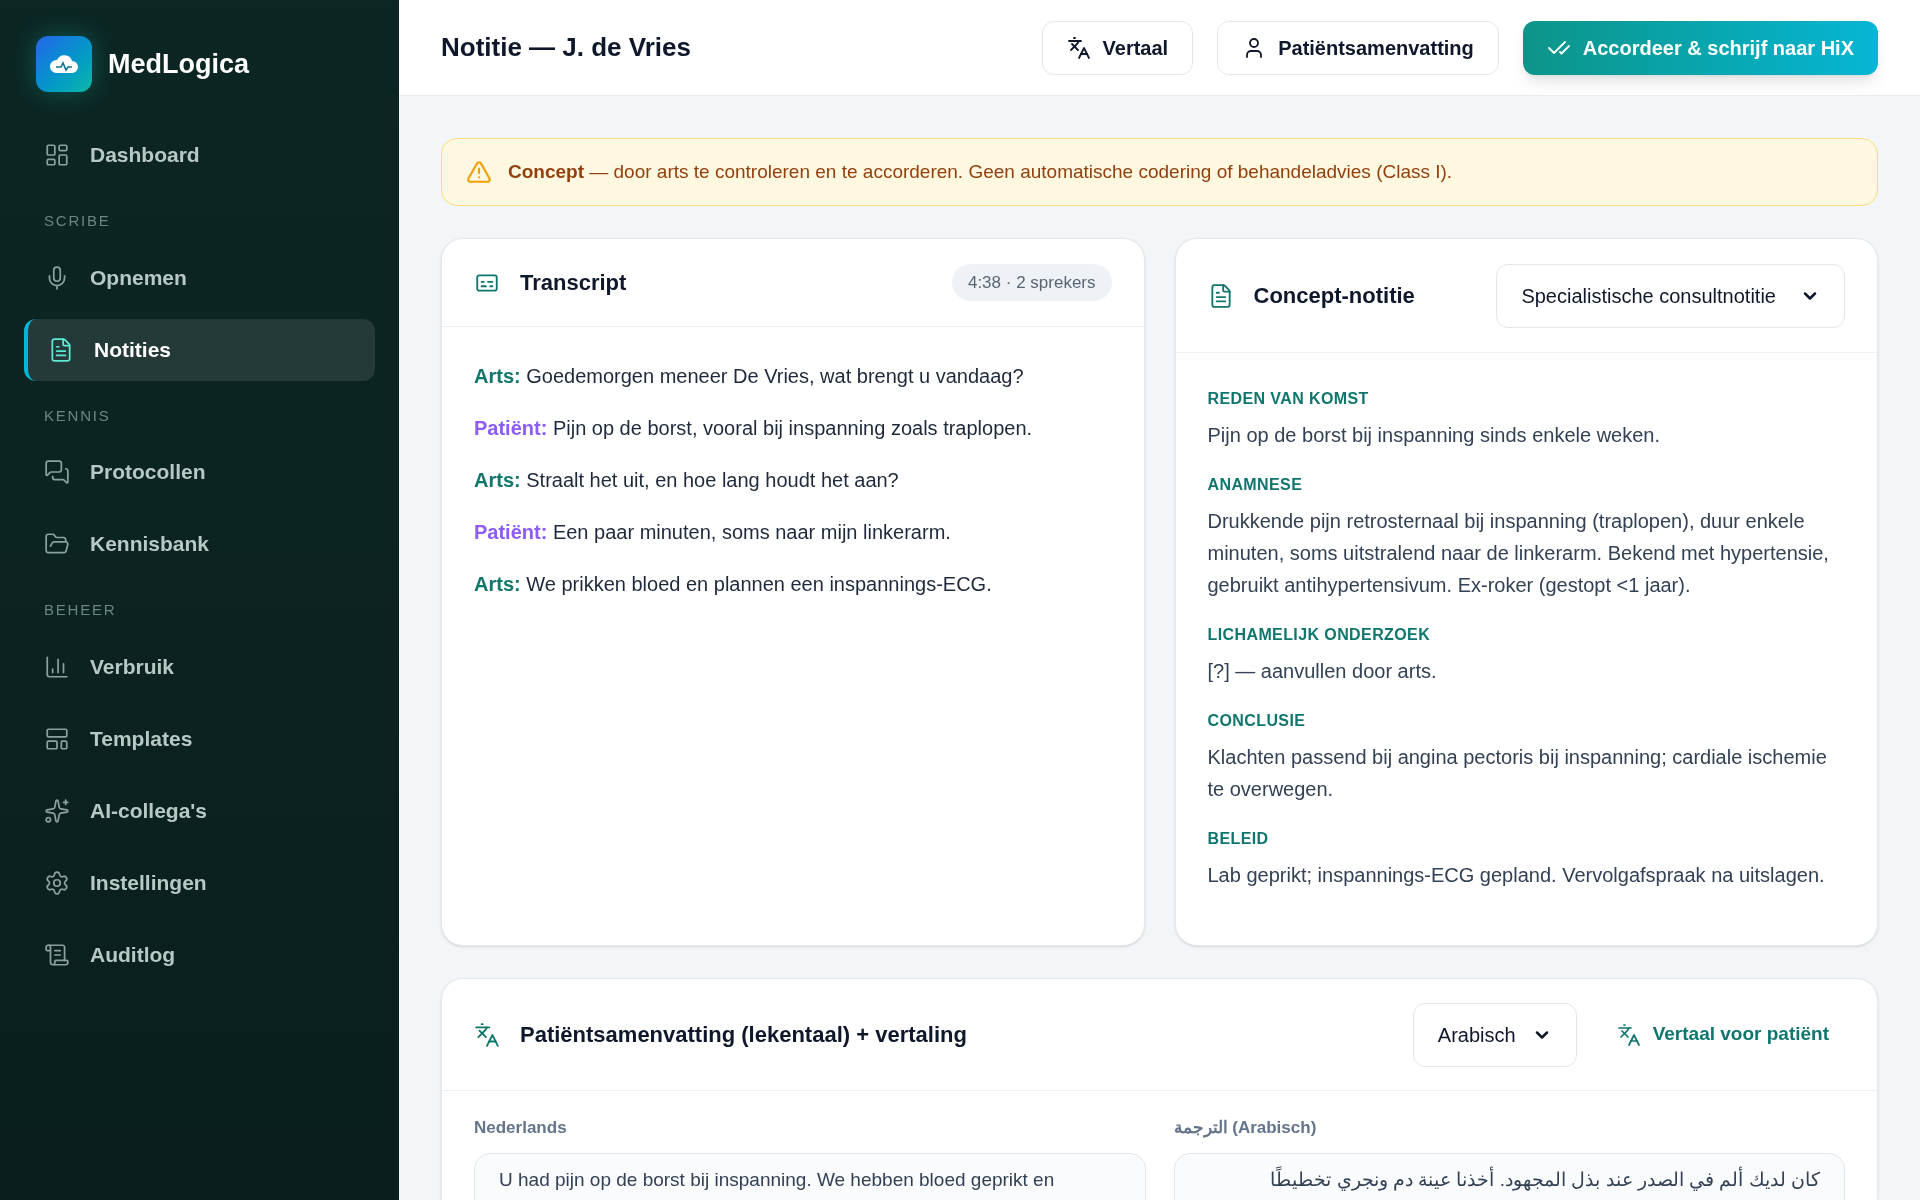  Describe the element at coordinates (1516, 875) in the screenshot. I see `section-text: Lab geprikt; inspannings-ECG gepland. Vervolgafspraak na uitslagen.` at that location.